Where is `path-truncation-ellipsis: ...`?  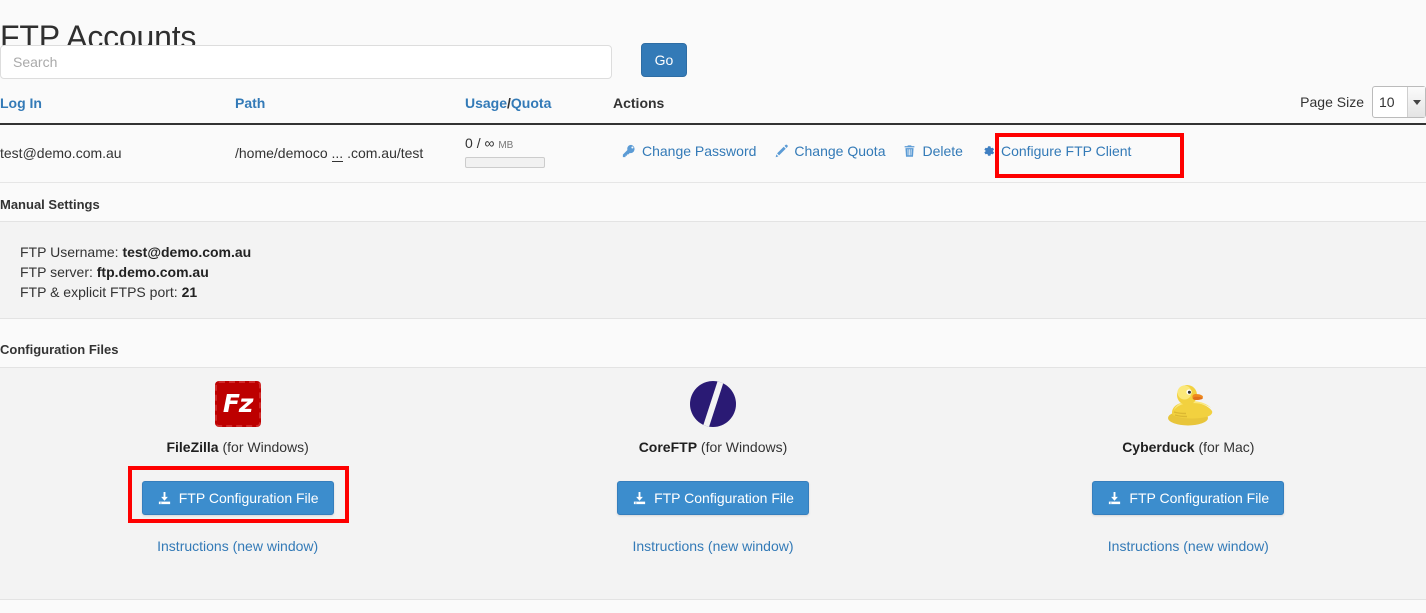
path-truncation-ellipsis: ... is located at coordinates (337, 153).